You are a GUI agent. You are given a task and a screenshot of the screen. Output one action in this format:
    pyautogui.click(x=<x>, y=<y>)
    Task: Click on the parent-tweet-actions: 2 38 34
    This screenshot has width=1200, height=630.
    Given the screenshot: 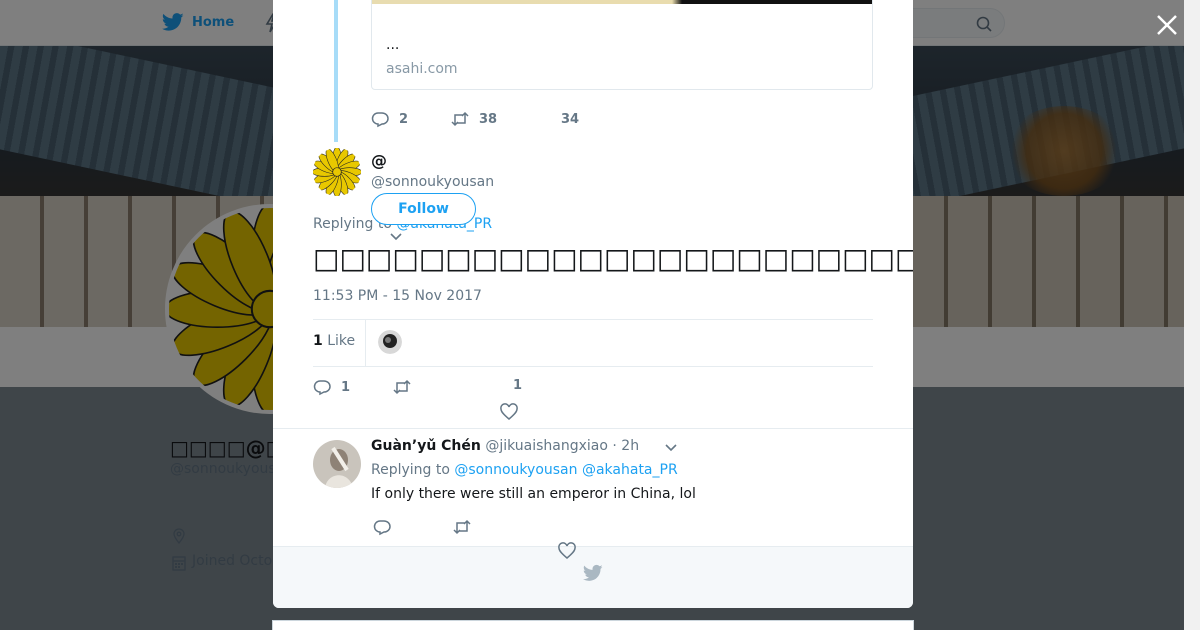 What is the action you would take?
    pyautogui.click(x=475, y=119)
    